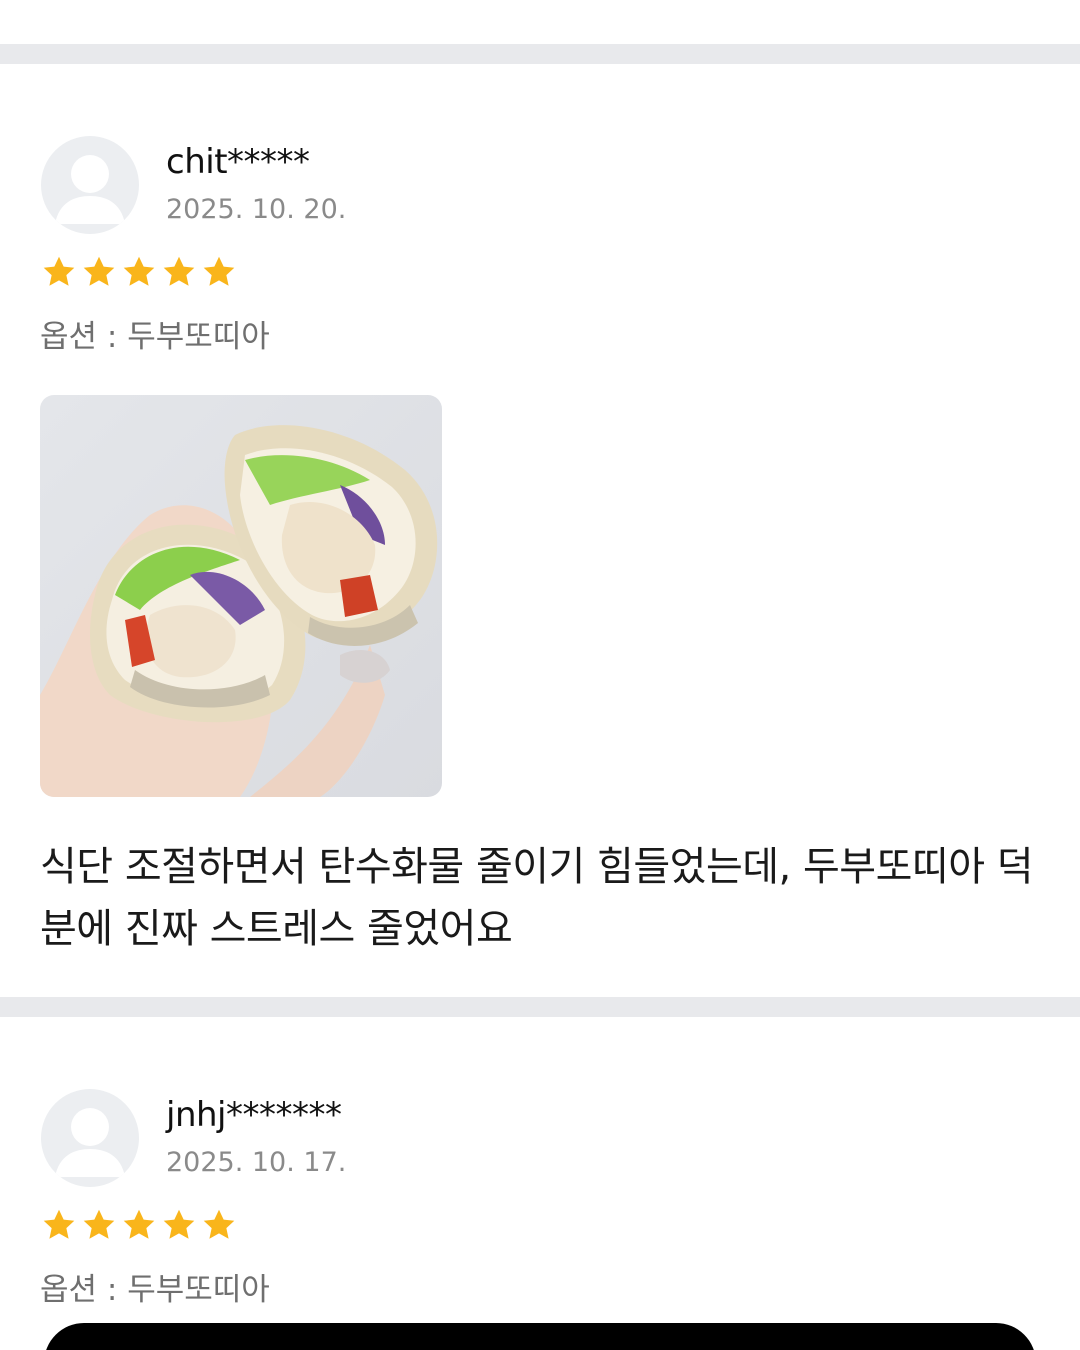 The image size is (1080, 1350). What do you see at coordinates (238, 162) in the screenshot?
I see `reviewer-username: chit*****` at bounding box center [238, 162].